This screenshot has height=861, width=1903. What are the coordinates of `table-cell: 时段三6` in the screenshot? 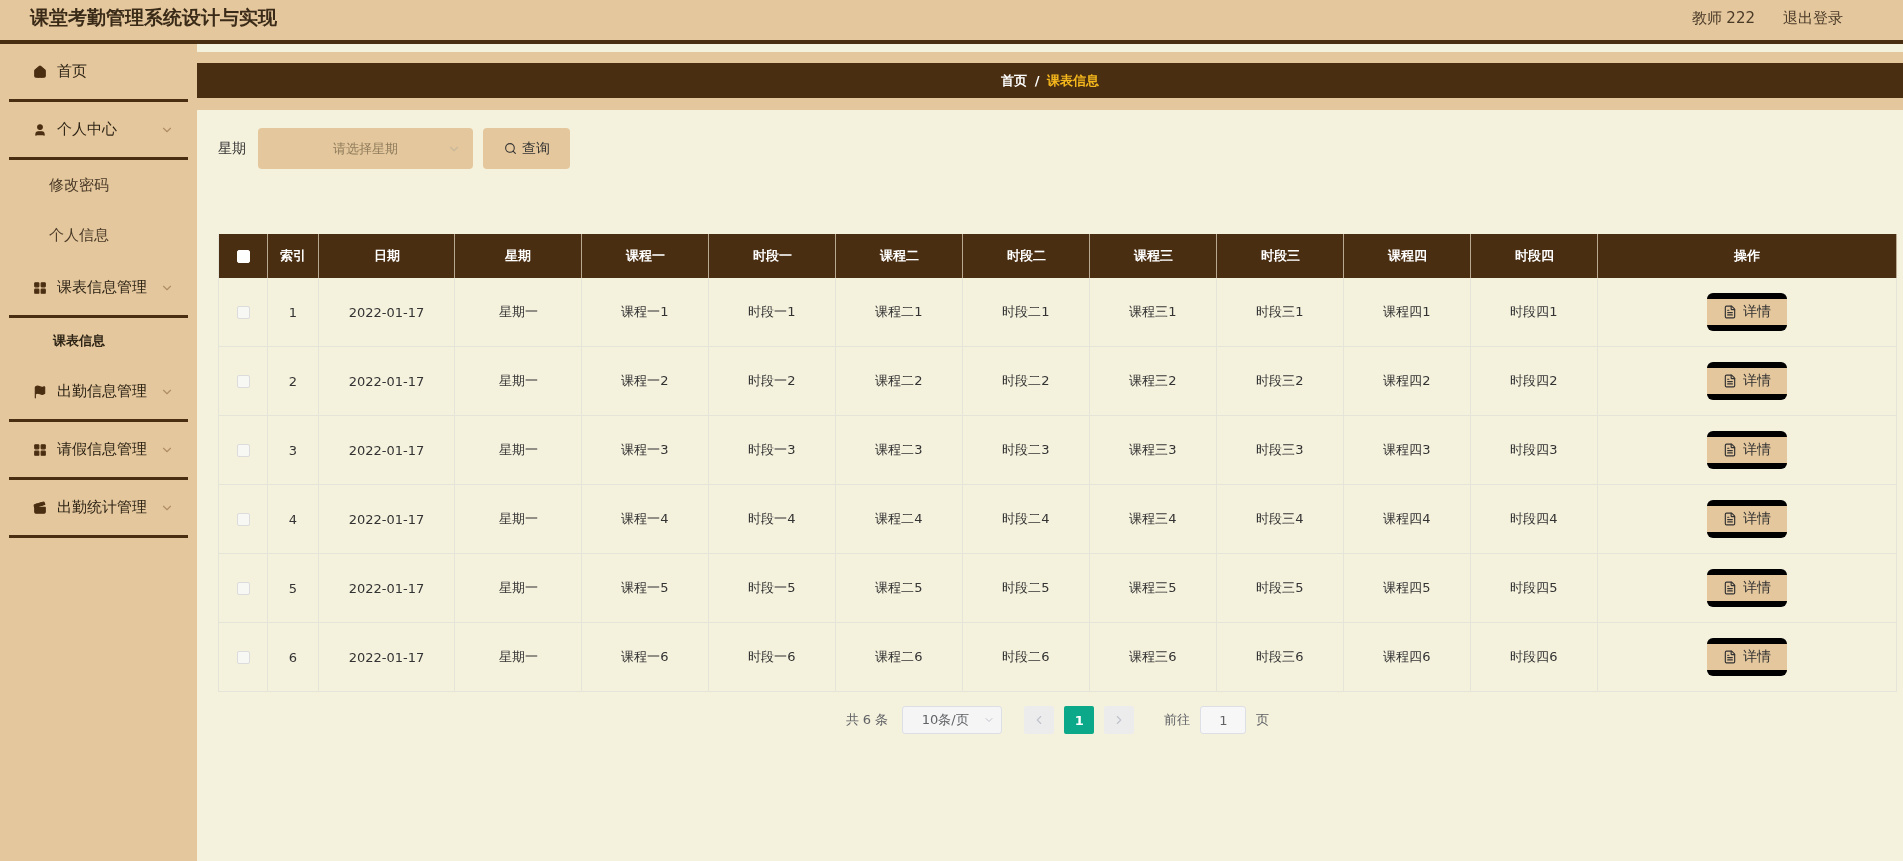 It's located at (1280, 657).